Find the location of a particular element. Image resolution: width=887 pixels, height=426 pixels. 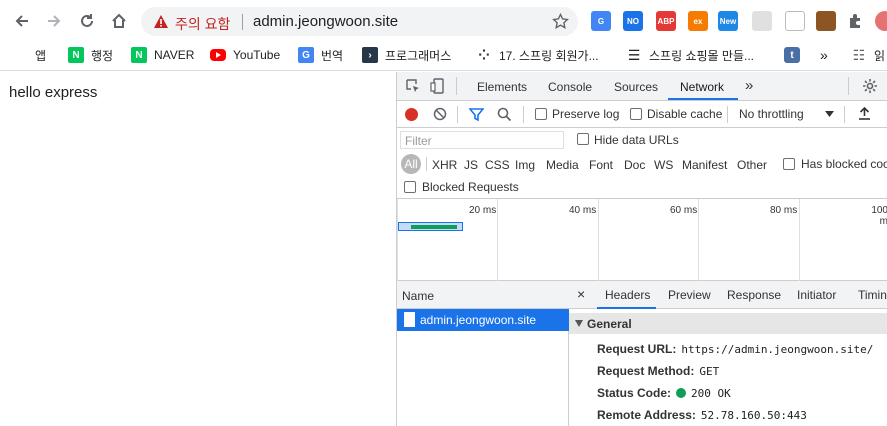

import-upload-icon is located at coordinates (864, 114).